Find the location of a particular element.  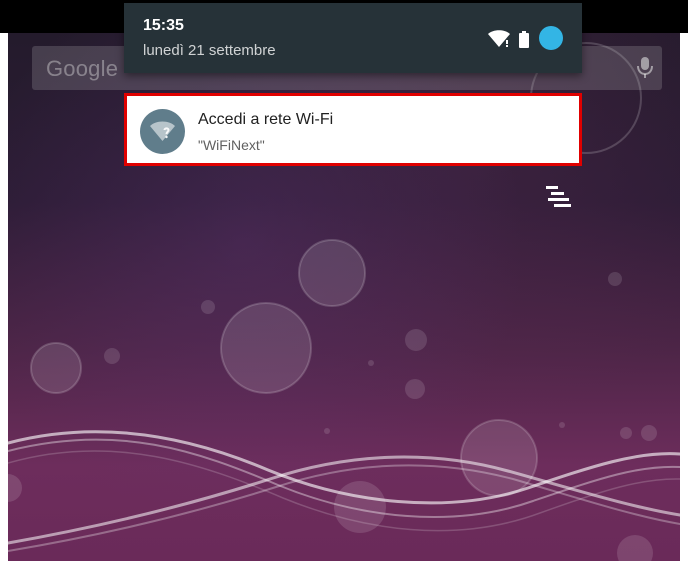

status-icons is located at coordinates (525, 39).